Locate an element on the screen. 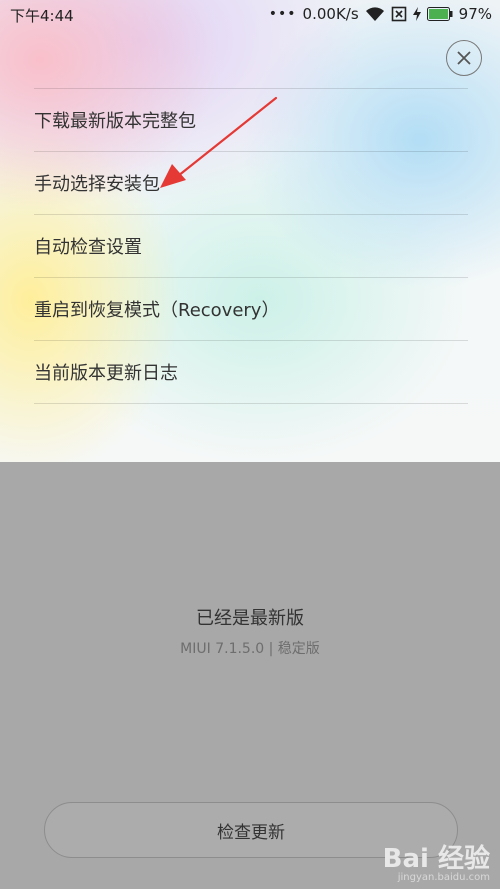 This screenshot has height=889, width=500. menu-item-label: 重启到恢复模式（Recovery） is located at coordinates (157, 310).